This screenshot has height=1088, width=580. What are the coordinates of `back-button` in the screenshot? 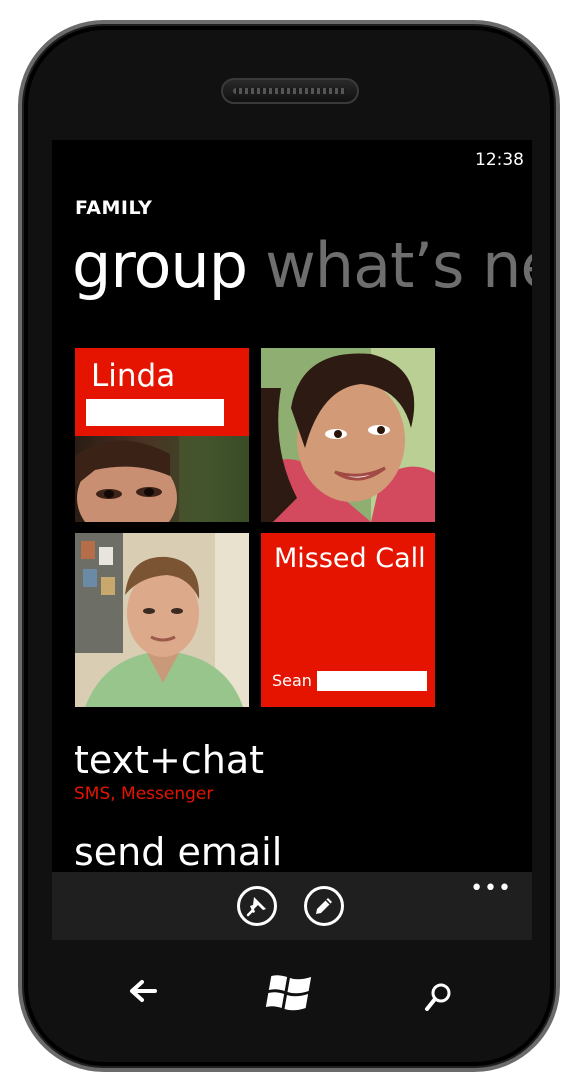 It's located at (143, 993).